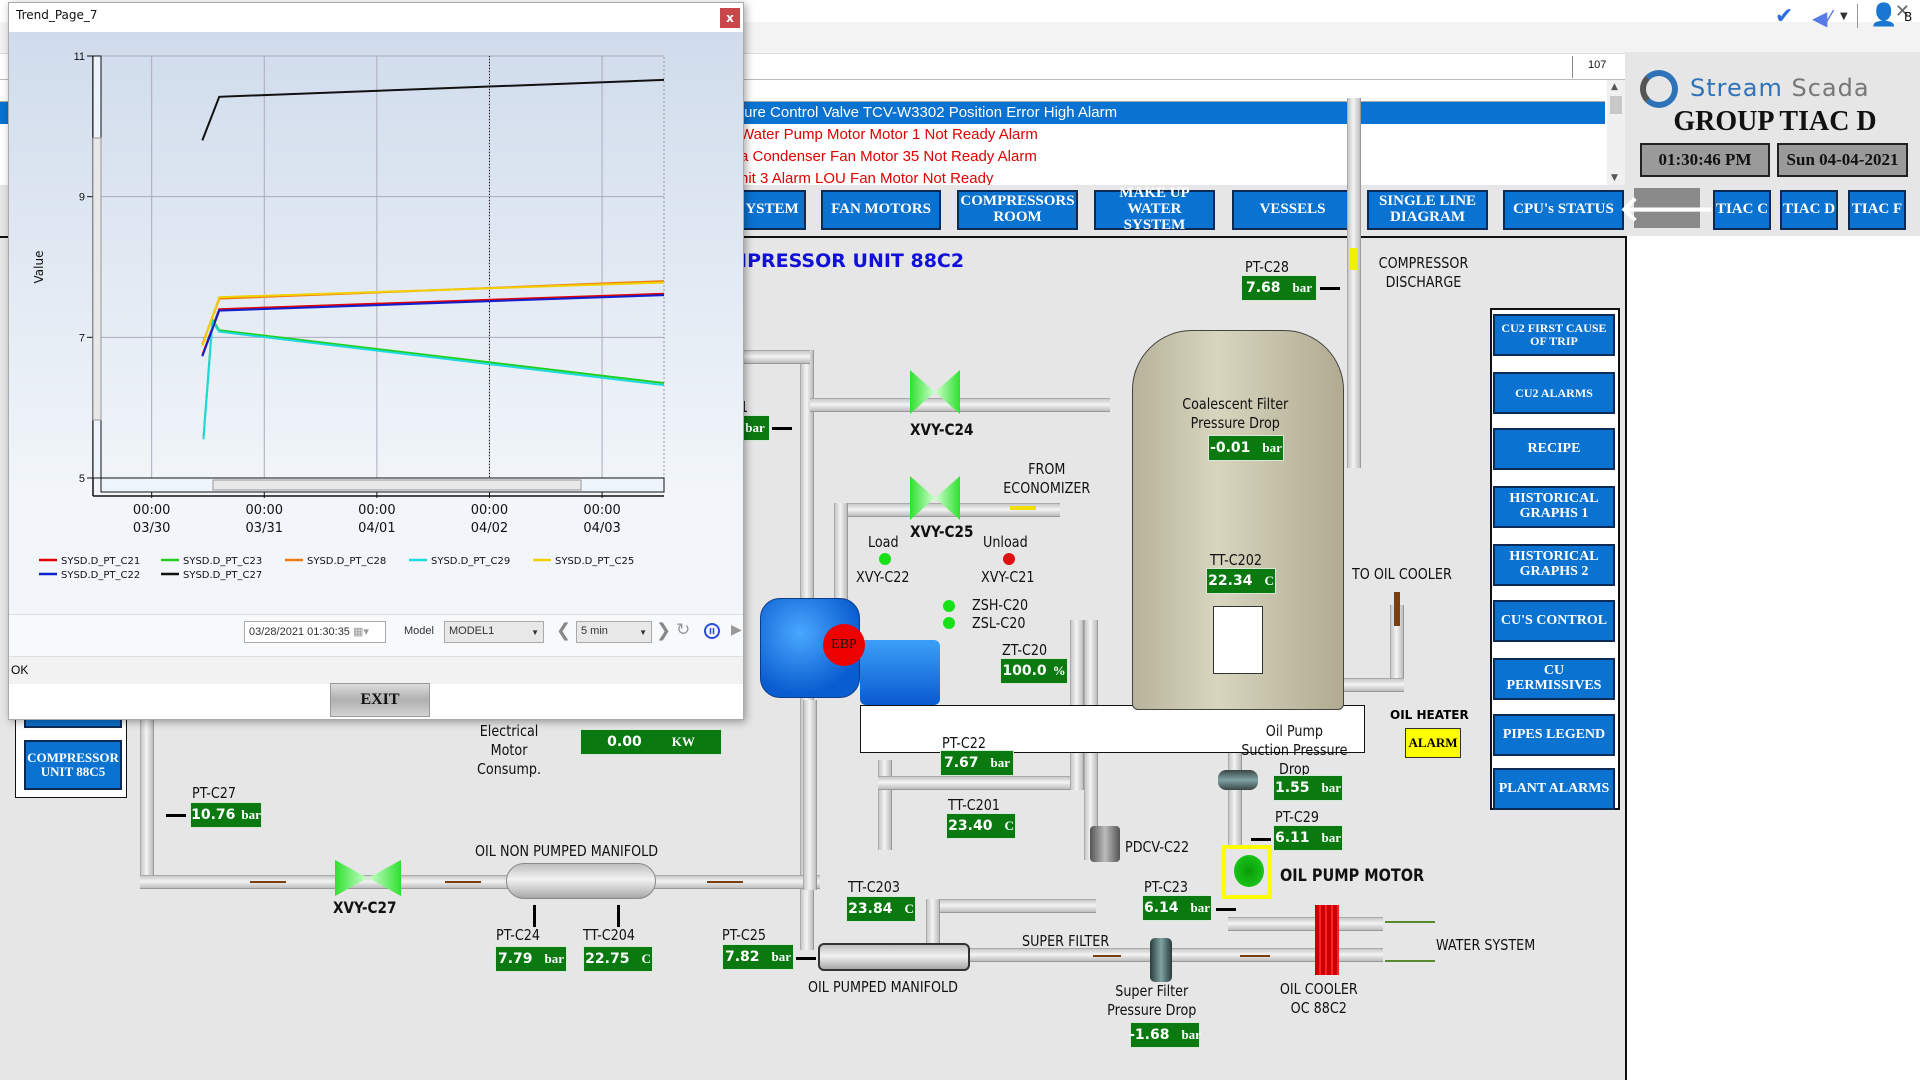  What do you see at coordinates (981, 826) in the screenshot?
I see `tt-c201-value-box: 23.40 C` at bounding box center [981, 826].